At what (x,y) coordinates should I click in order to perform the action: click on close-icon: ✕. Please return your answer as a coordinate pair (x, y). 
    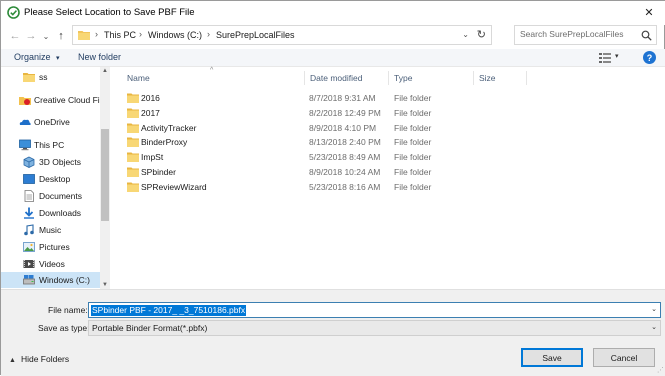
    Looking at the image, I should click on (649, 12).